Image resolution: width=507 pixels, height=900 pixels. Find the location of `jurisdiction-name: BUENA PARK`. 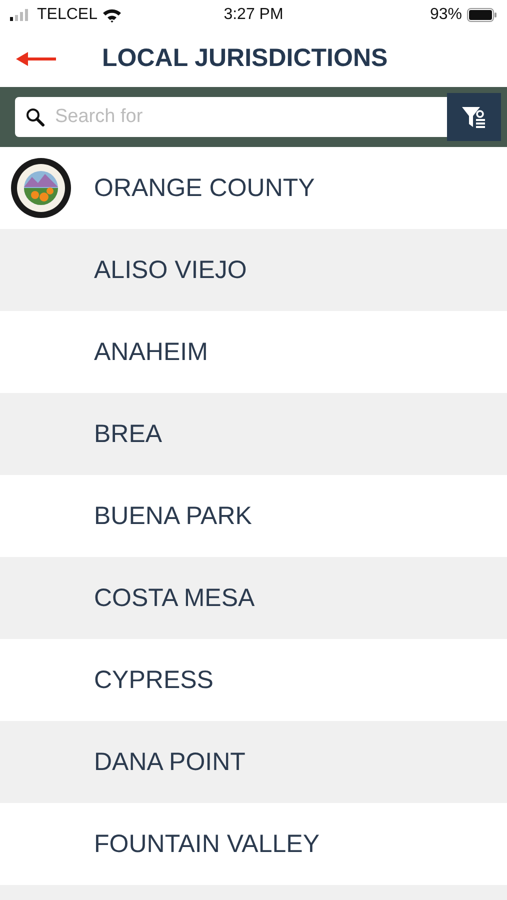

jurisdiction-name: BUENA PARK is located at coordinates (173, 516).